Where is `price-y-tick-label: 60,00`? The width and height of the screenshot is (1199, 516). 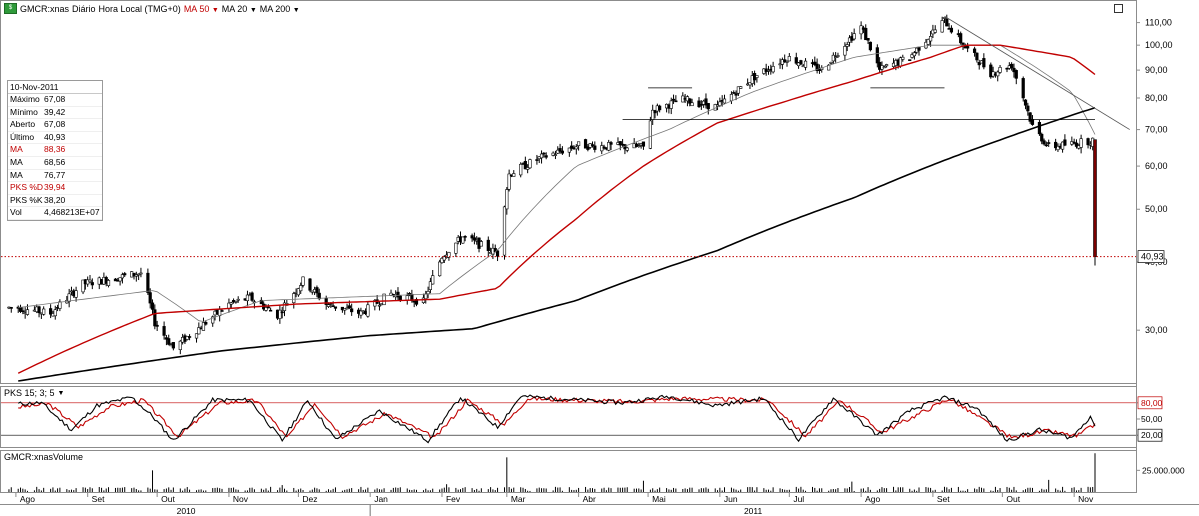
price-y-tick-label: 60,00 is located at coordinates (1156, 166).